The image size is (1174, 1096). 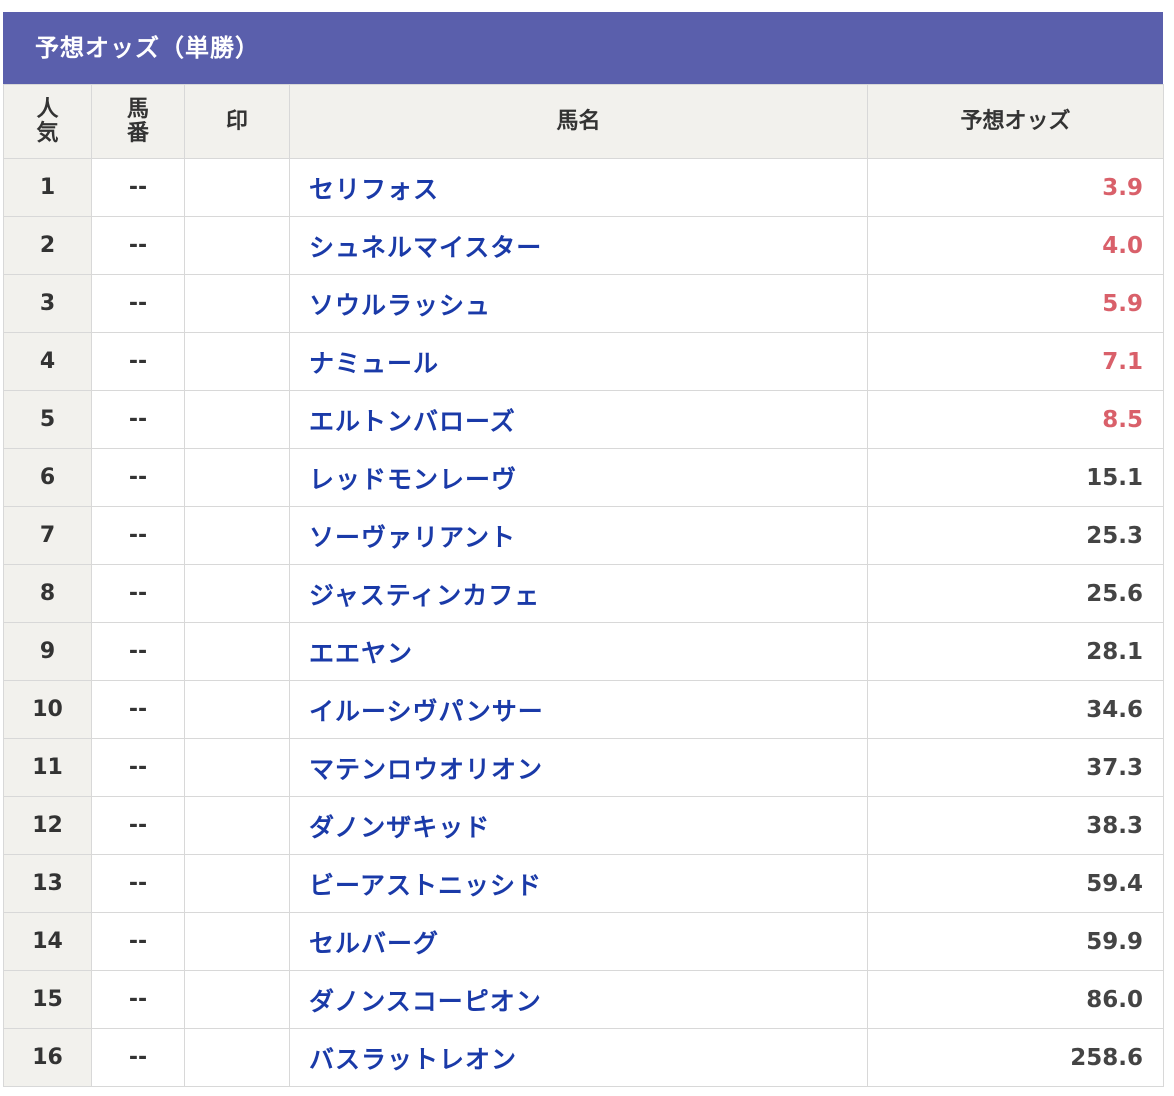 What do you see at coordinates (583, 48) in the screenshot?
I see `panel-title: 予想オッズ（単勝）` at bounding box center [583, 48].